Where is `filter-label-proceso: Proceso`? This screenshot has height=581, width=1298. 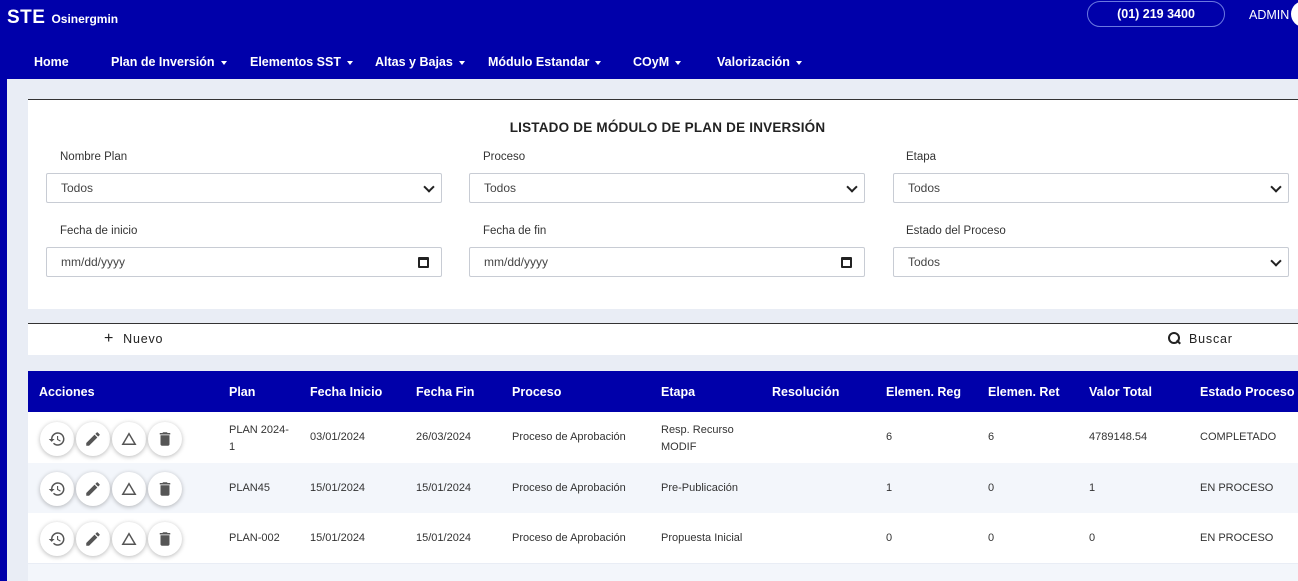
filter-label-proceso: Proceso is located at coordinates (504, 157).